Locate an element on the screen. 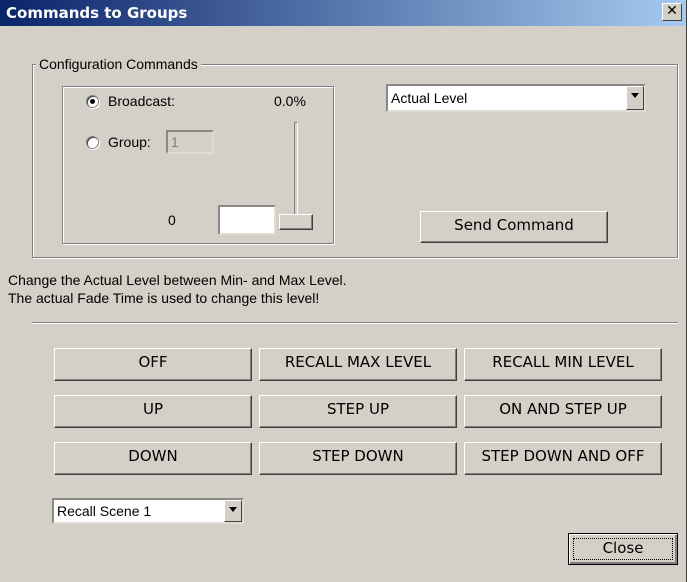 Image resolution: width=694 pixels, height=582 pixels. step-up-button: STEP UP is located at coordinates (358, 411).